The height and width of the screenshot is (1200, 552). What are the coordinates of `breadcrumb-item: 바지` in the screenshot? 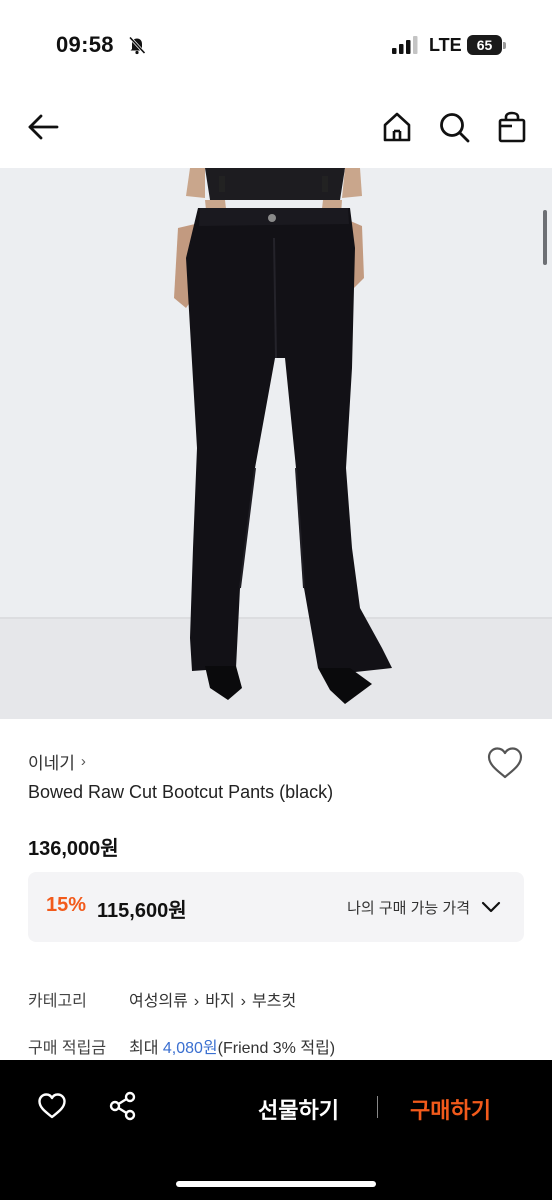 It's located at (219, 1001).